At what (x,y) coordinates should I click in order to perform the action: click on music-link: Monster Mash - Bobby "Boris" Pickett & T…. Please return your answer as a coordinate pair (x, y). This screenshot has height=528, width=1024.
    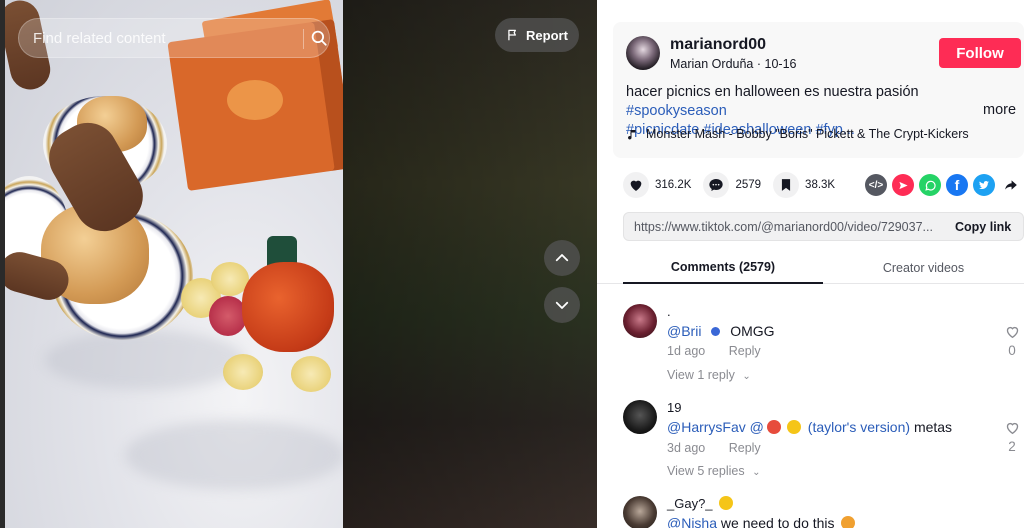
    Looking at the image, I should click on (797, 134).